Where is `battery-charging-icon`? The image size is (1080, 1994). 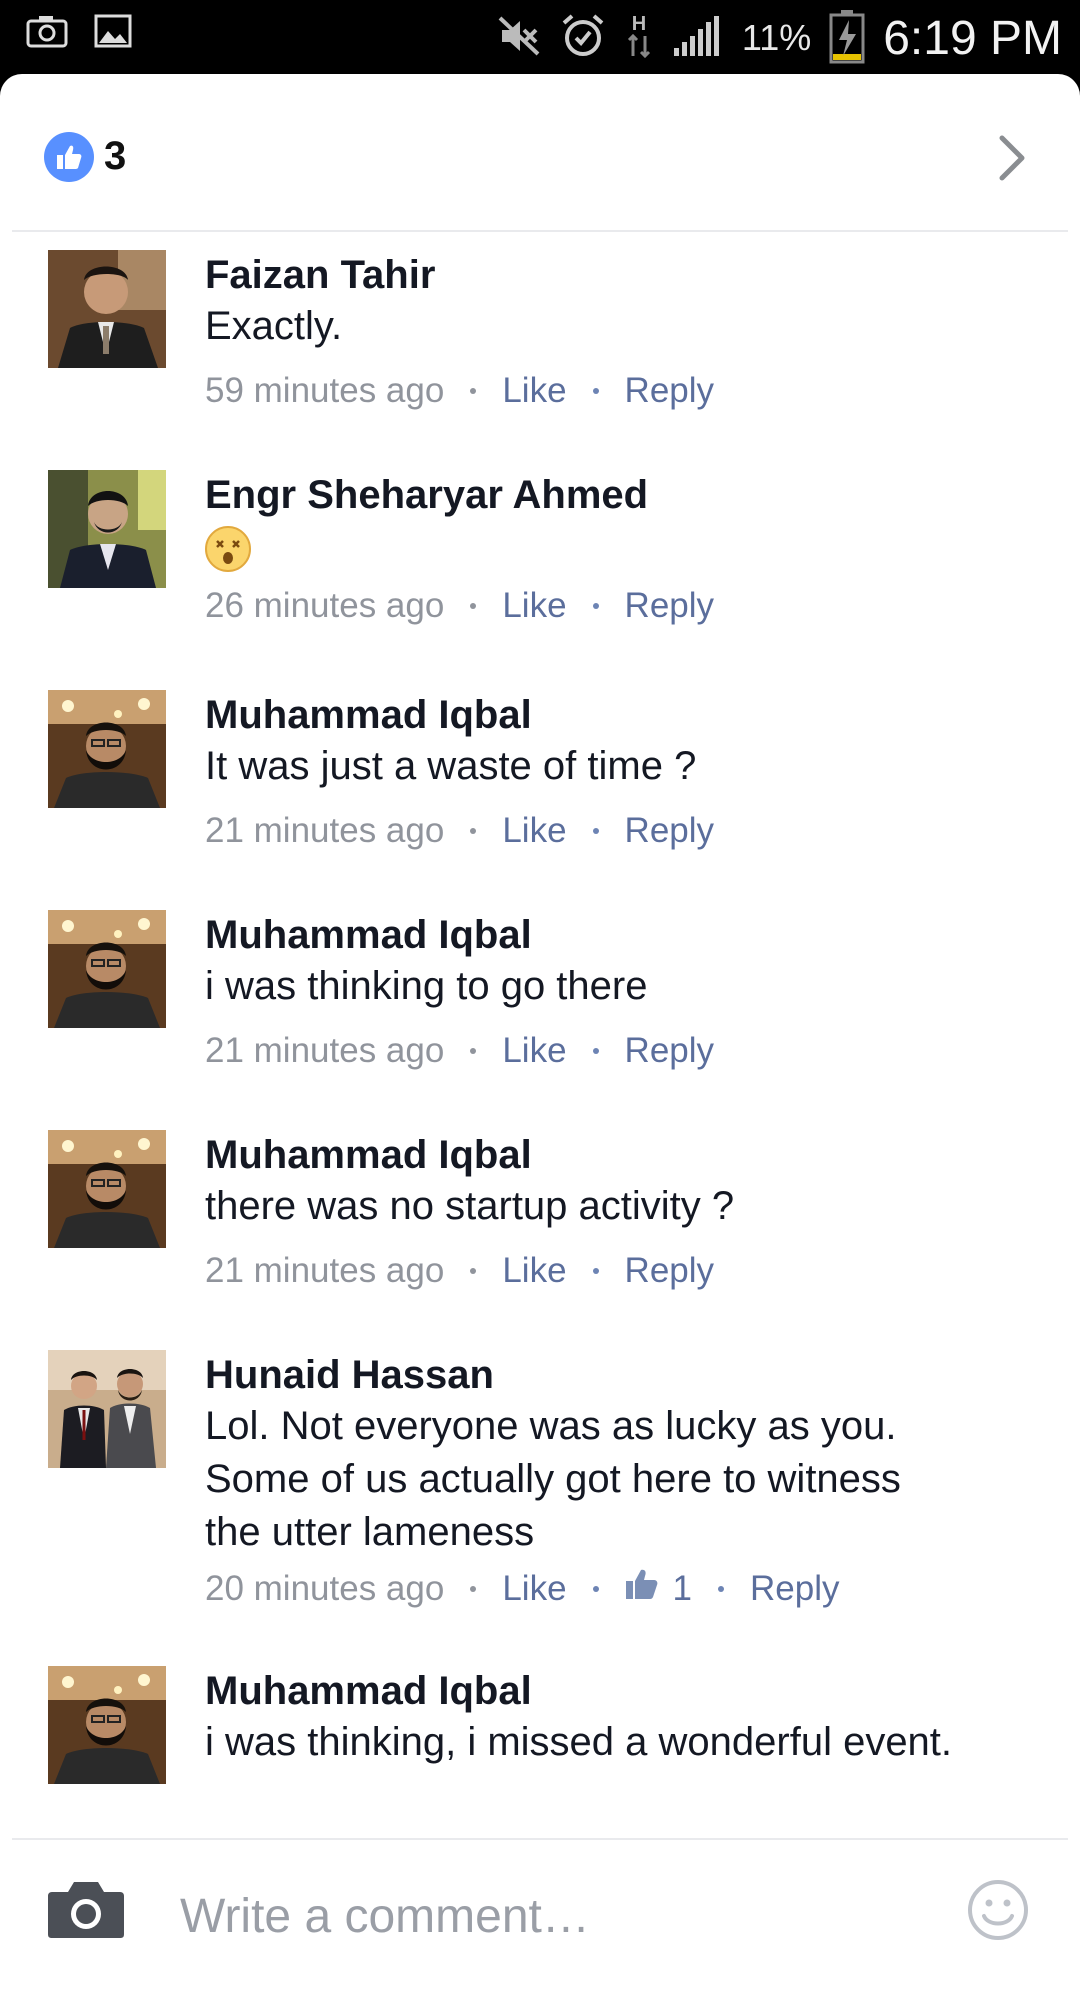 battery-charging-icon is located at coordinates (847, 38).